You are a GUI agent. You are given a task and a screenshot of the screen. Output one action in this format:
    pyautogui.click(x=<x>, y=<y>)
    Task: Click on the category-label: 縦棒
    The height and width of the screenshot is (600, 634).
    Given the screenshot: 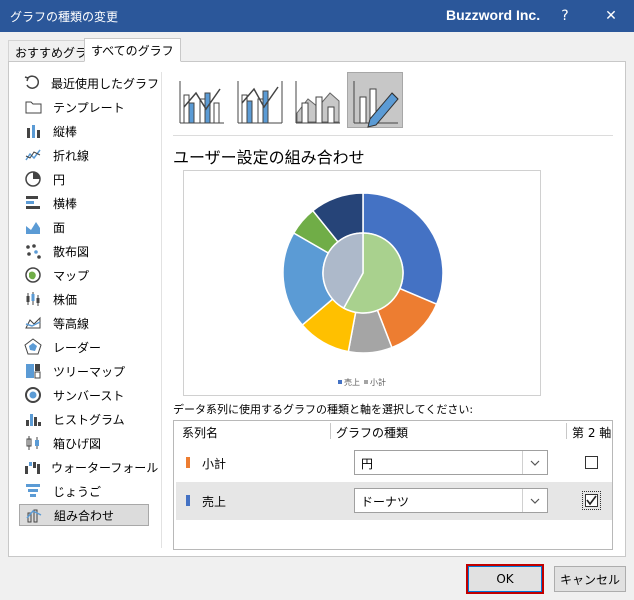 What is the action you would take?
    pyautogui.click(x=65, y=131)
    